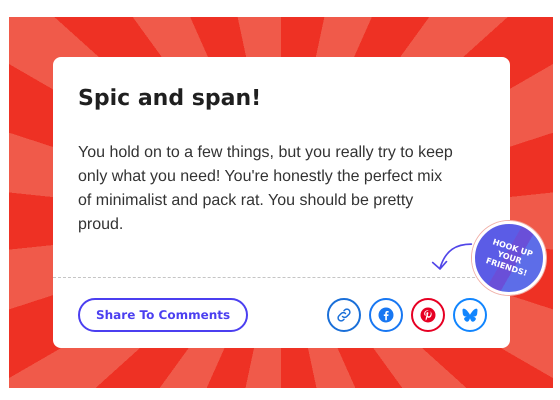 This screenshot has width=560, height=400. I want to click on pinterest-icon, so click(428, 315).